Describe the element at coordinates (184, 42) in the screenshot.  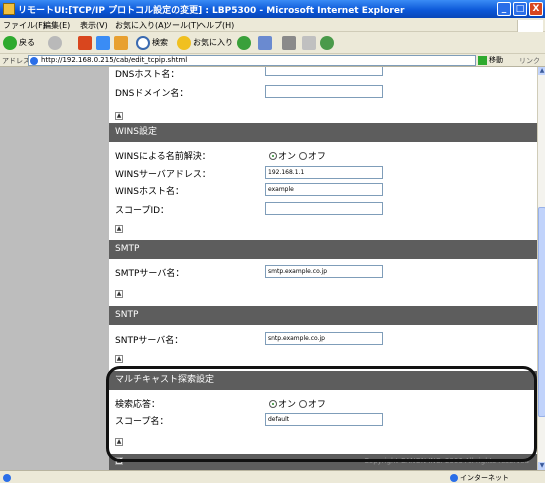
I see `favorites-star-icon` at that location.